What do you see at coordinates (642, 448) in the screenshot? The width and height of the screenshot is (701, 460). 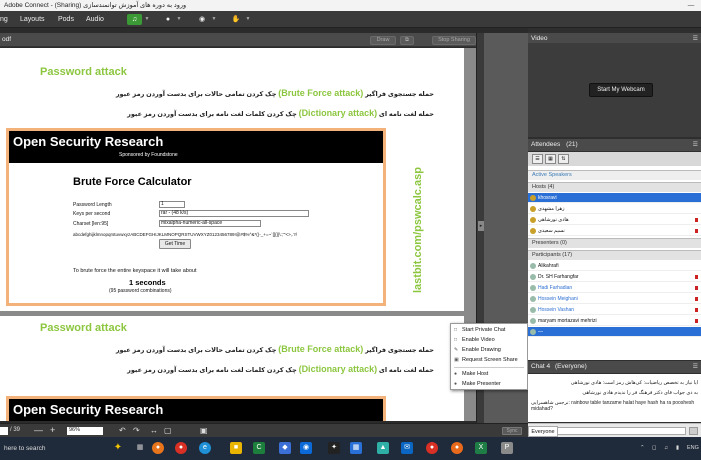 I see `tray-chevron-icon: ⌃` at bounding box center [642, 448].